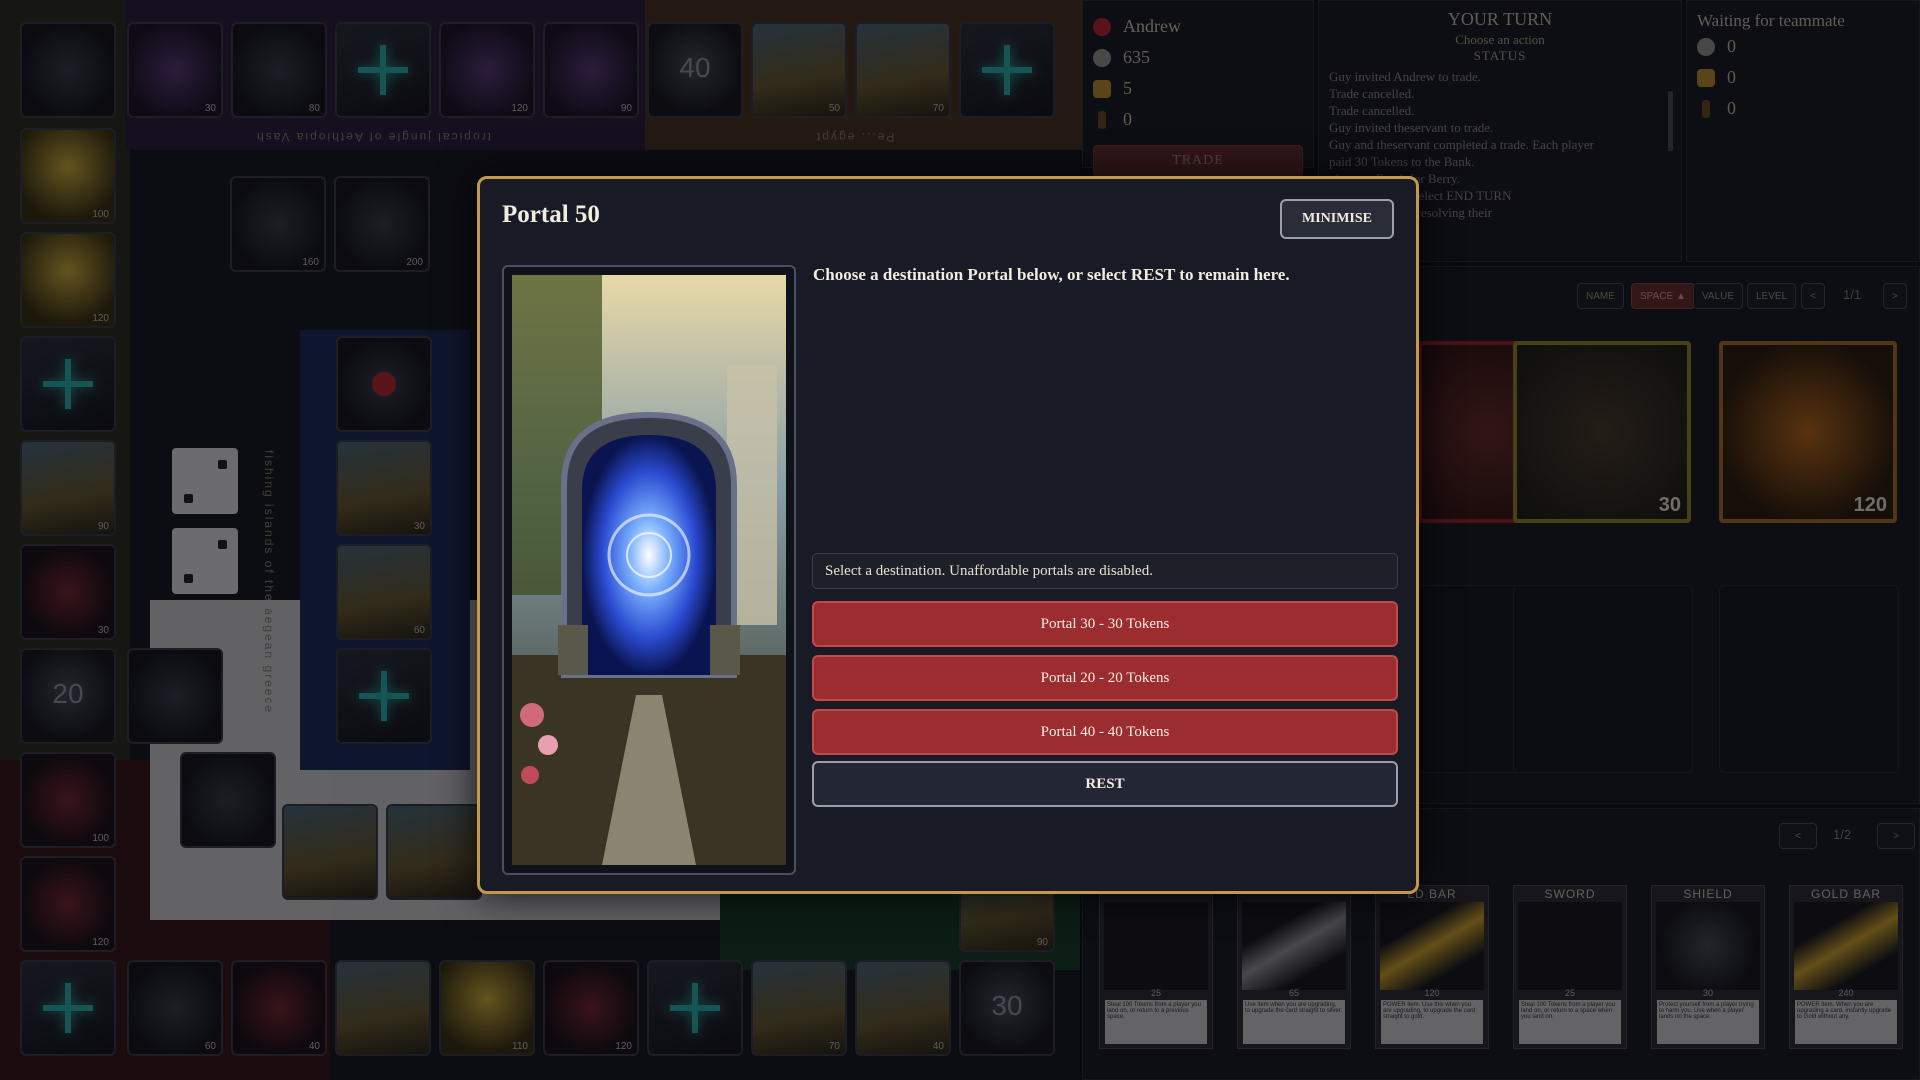 The width and height of the screenshot is (1920, 1080). What do you see at coordinates (1707, 993) in the screenshot?
I see `item-cost: 30` at bounding box center [1707, 993].